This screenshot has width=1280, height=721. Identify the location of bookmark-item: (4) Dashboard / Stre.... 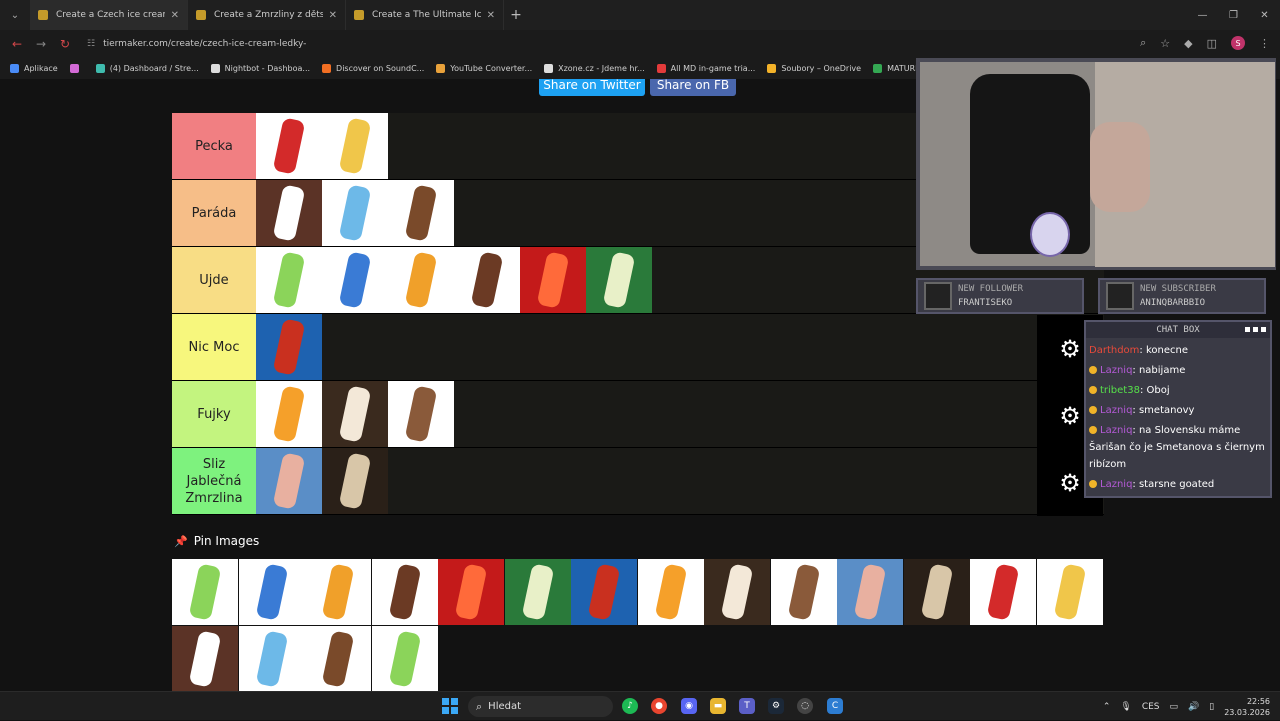
(147, 68).